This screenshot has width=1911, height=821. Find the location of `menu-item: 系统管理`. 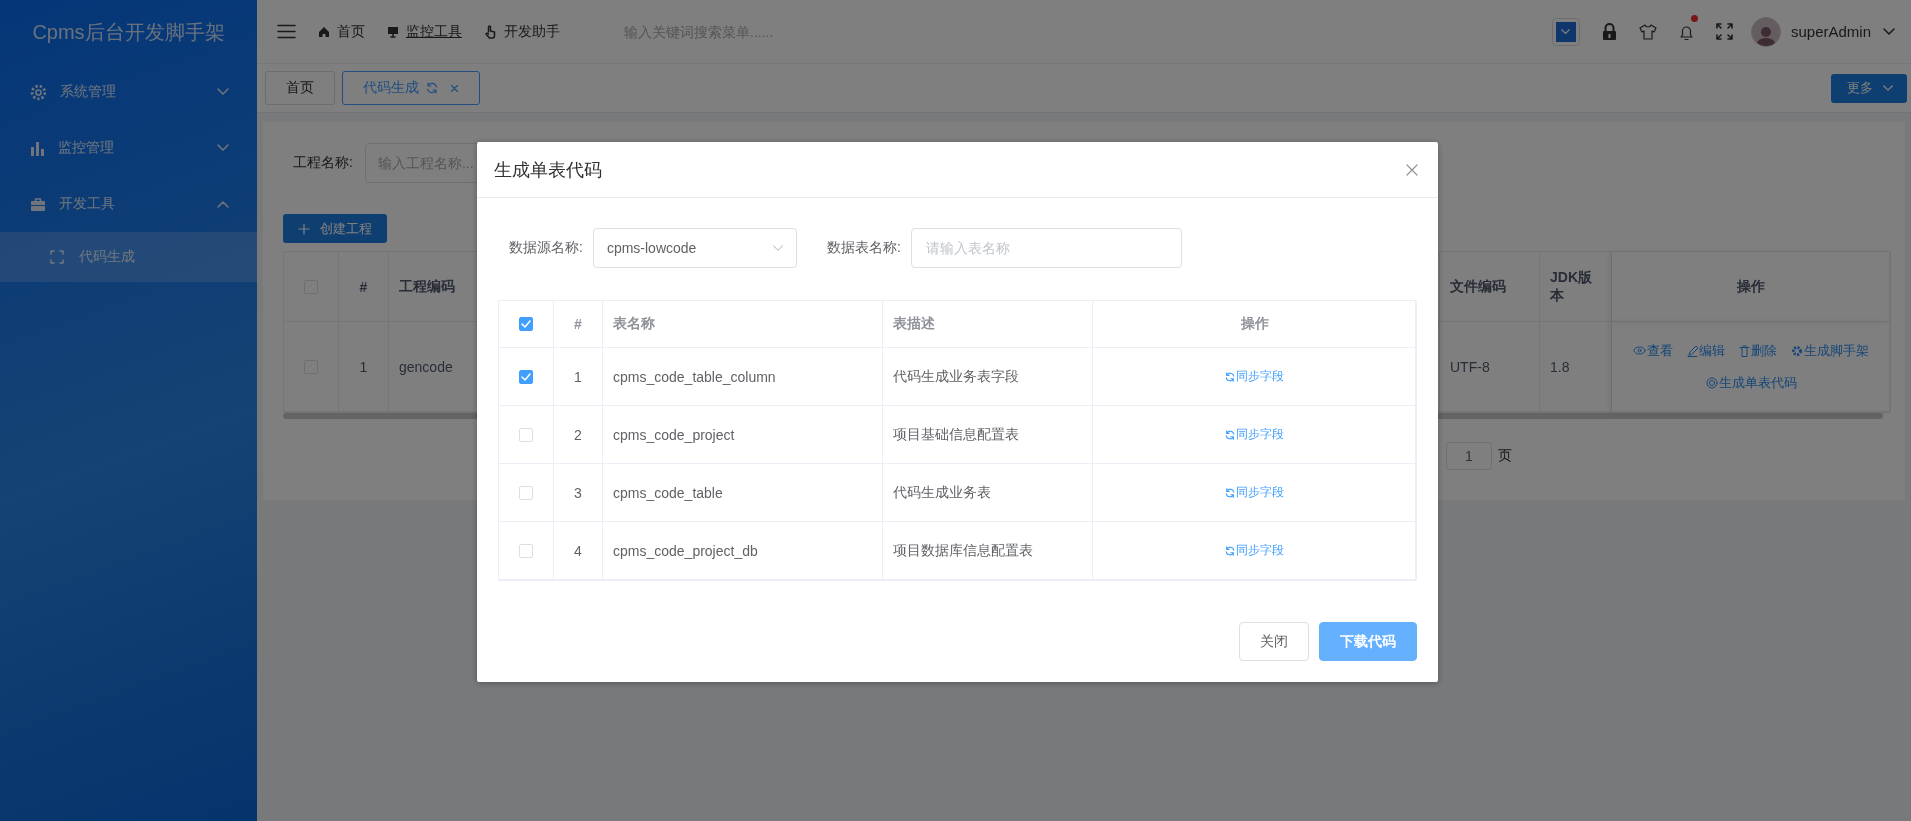

menu-item: 系统管理 is located at coordinates (128, 92).